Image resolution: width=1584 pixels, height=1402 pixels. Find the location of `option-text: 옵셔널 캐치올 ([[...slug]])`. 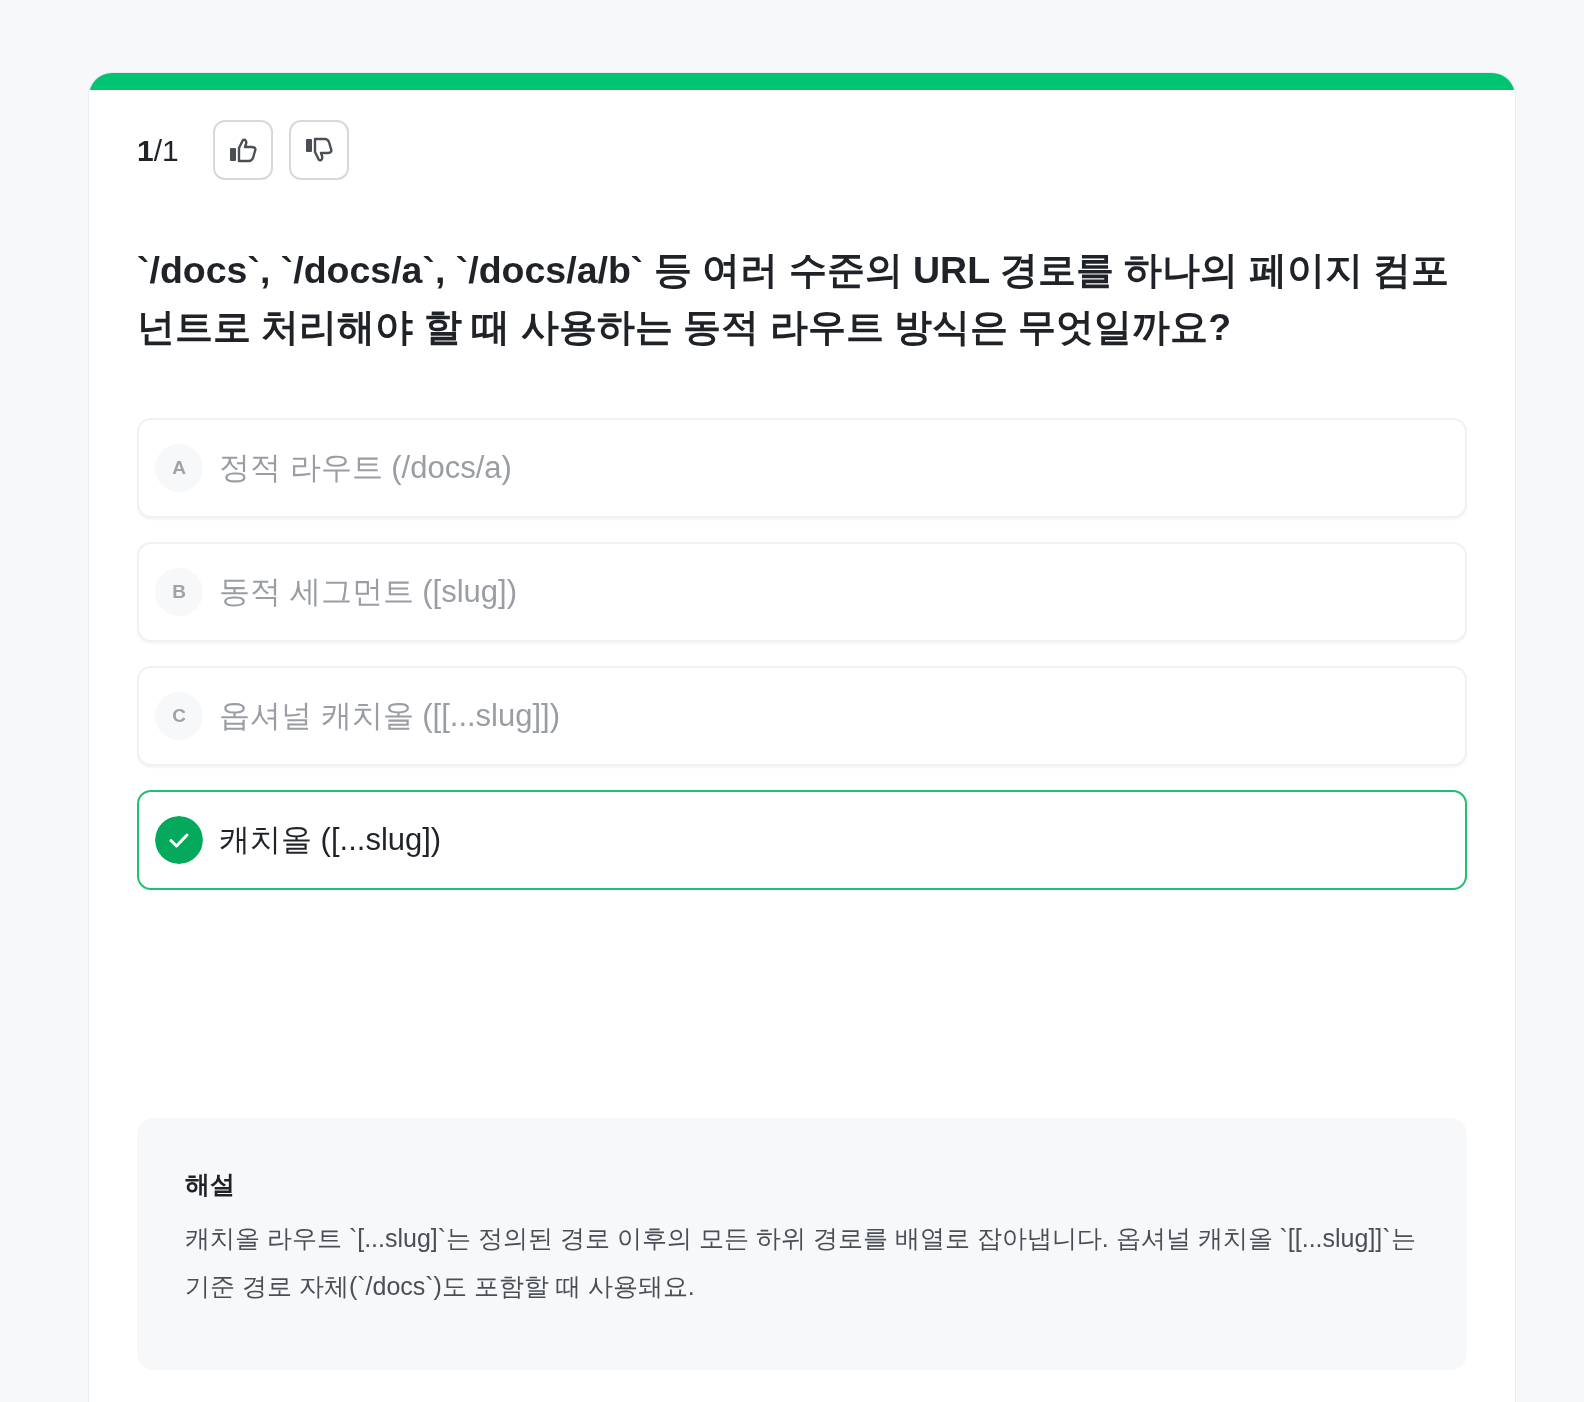

option-text: 옵셔널 캐치올 ([[...slug]]) is located at coordinates (390, 715).